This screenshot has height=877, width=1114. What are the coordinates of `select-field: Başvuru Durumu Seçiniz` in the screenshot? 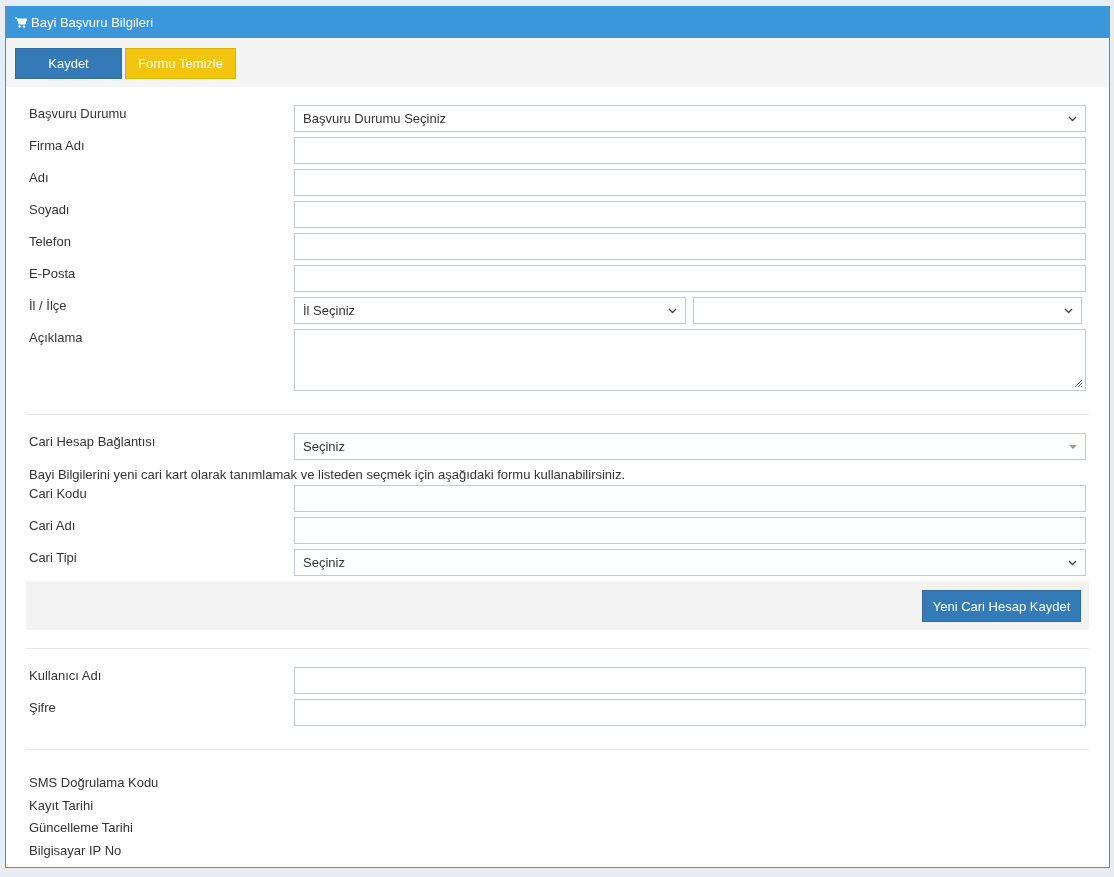 It's located at (690, 118).